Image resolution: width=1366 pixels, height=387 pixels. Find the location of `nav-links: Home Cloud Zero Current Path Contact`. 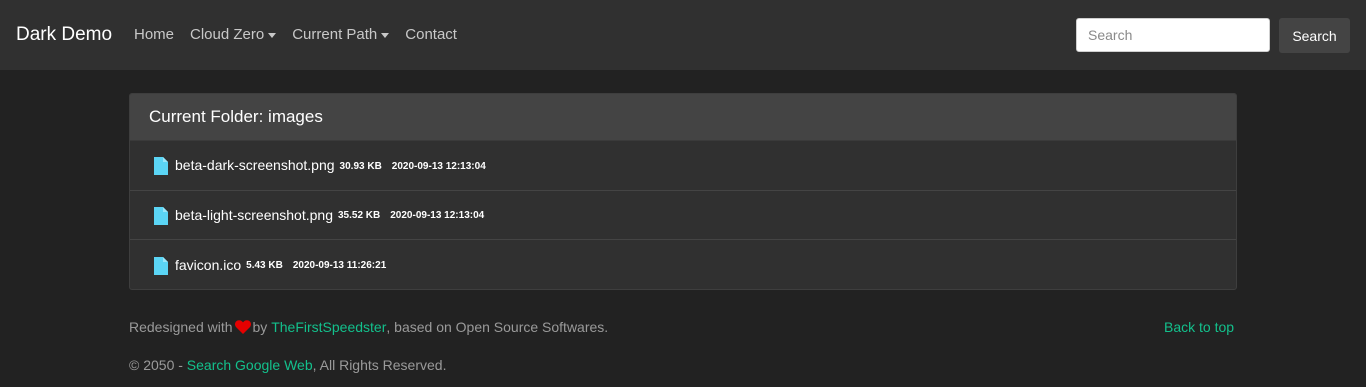

nav-links: Home Cloud Zero Current Path Contact is located at coordinates (303, 35).